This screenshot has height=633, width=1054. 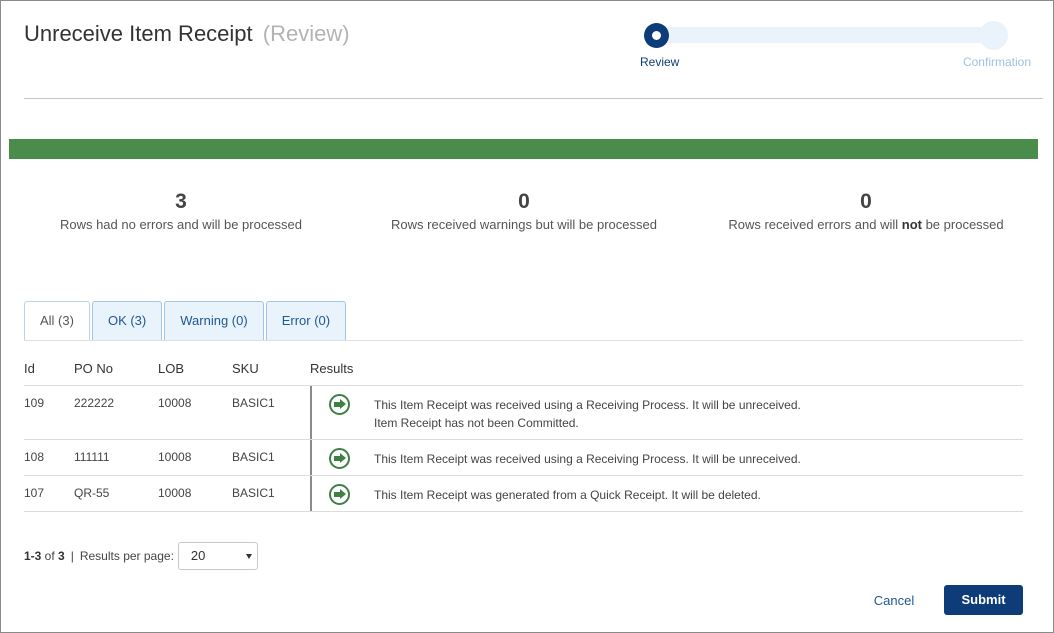 What do you see at coordinates (217, 555) in the screenshot?
I see `results-per-page-select: 20` at bounding box center [217, 555].